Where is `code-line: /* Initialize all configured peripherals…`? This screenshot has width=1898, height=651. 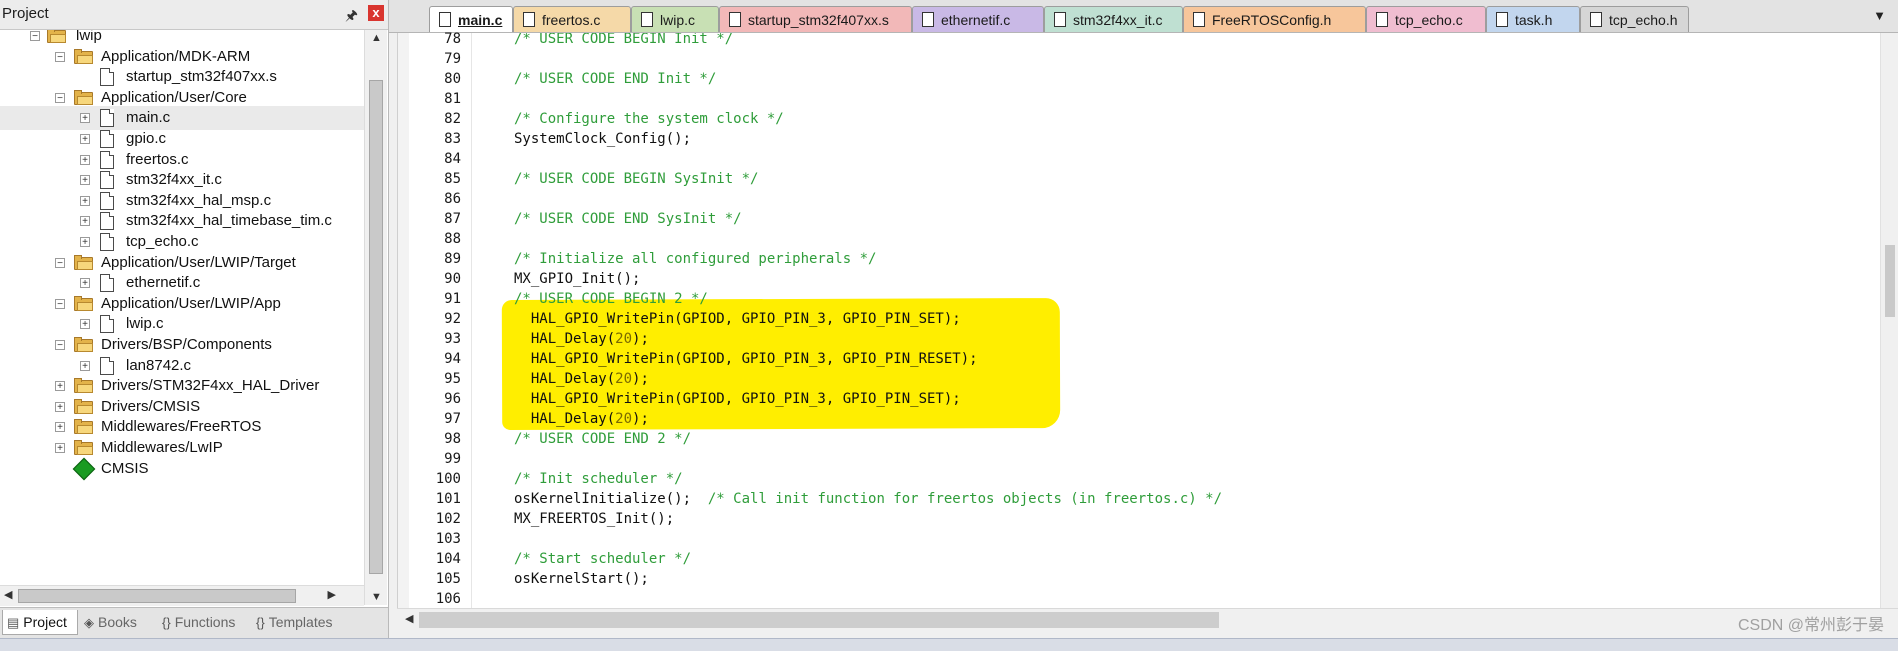 code-line: /* Initialize all configured peripherals… is located at coordinates (695, 259).